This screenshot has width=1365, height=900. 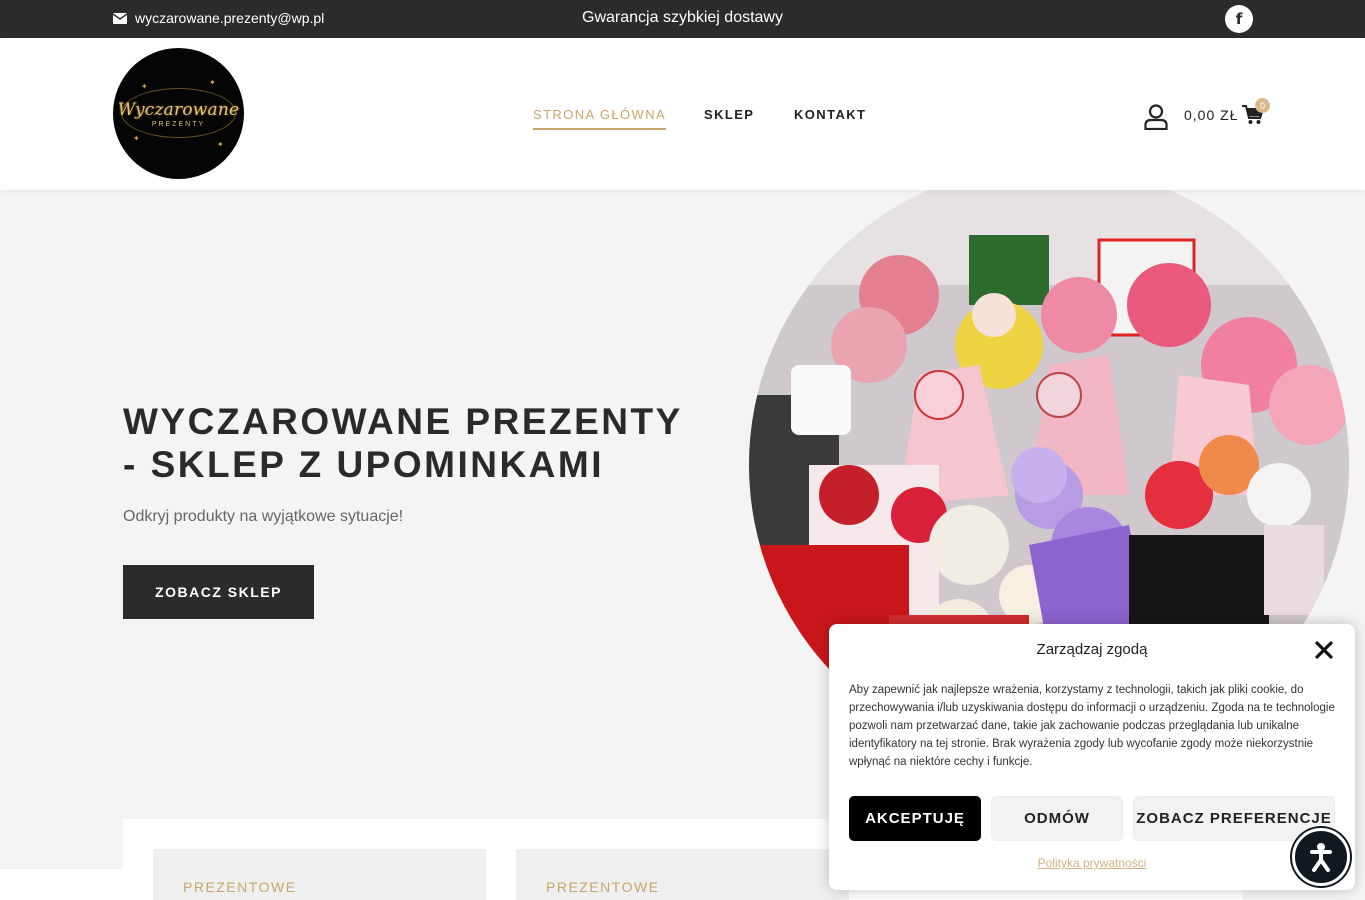 I want to click on facebook-icon: f, so click(x=1239, y=19).